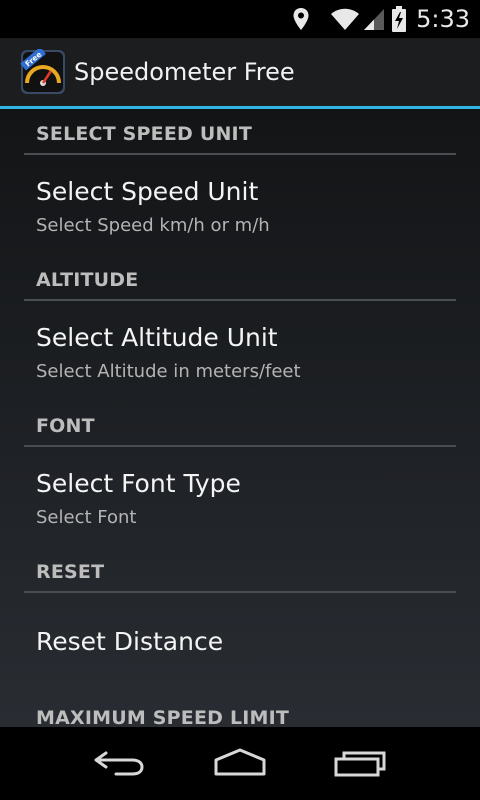  I want to click on category-label: SELECT SPEED UNIT, so click(144, 134).